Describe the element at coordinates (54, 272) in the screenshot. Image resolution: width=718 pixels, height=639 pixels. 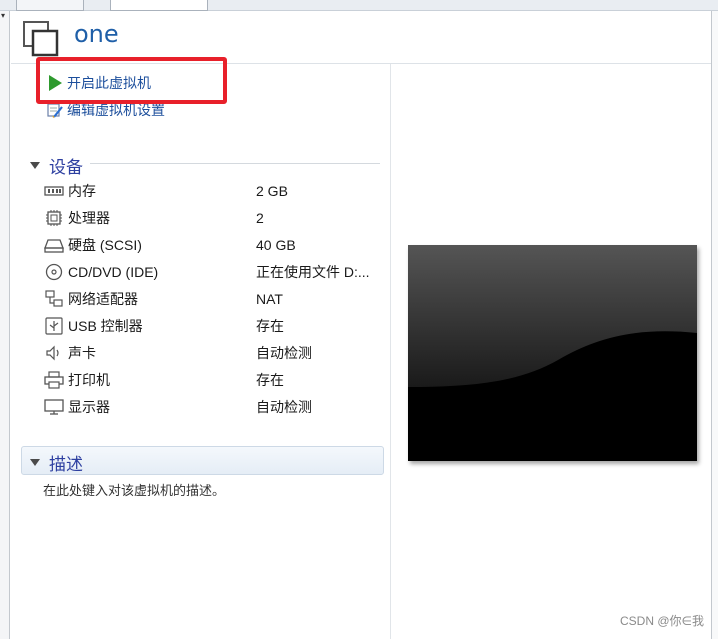
I see `cd-dvd-icon` at that location.